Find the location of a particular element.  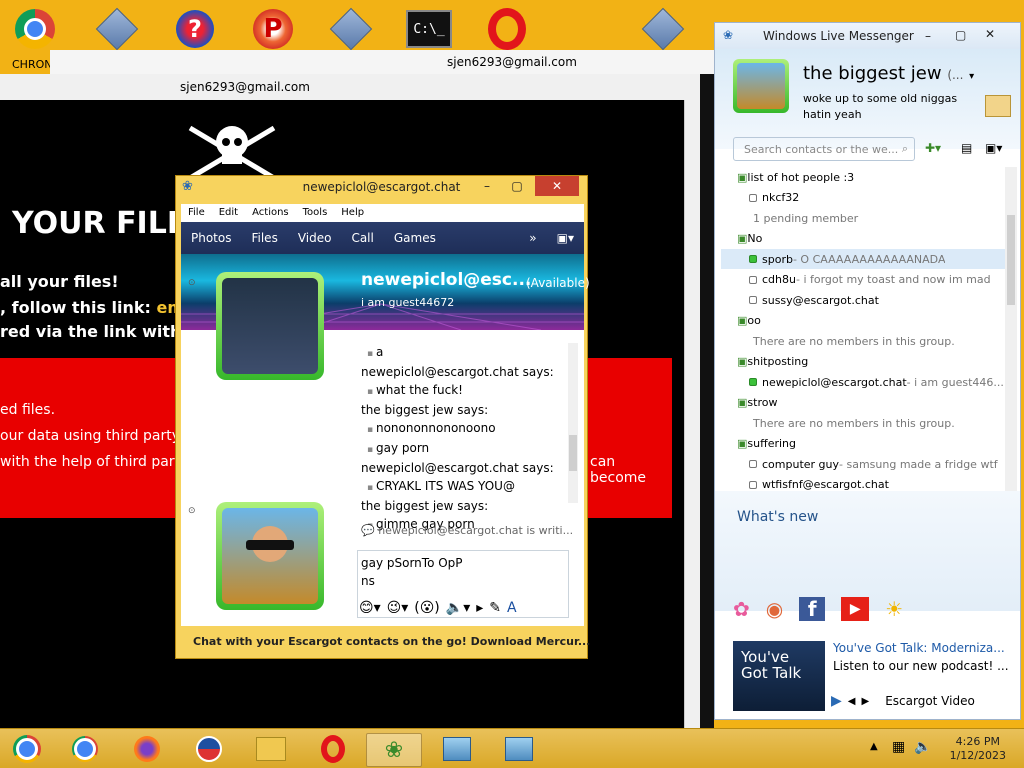

profile-avatar is located at coordinates (761, 86).